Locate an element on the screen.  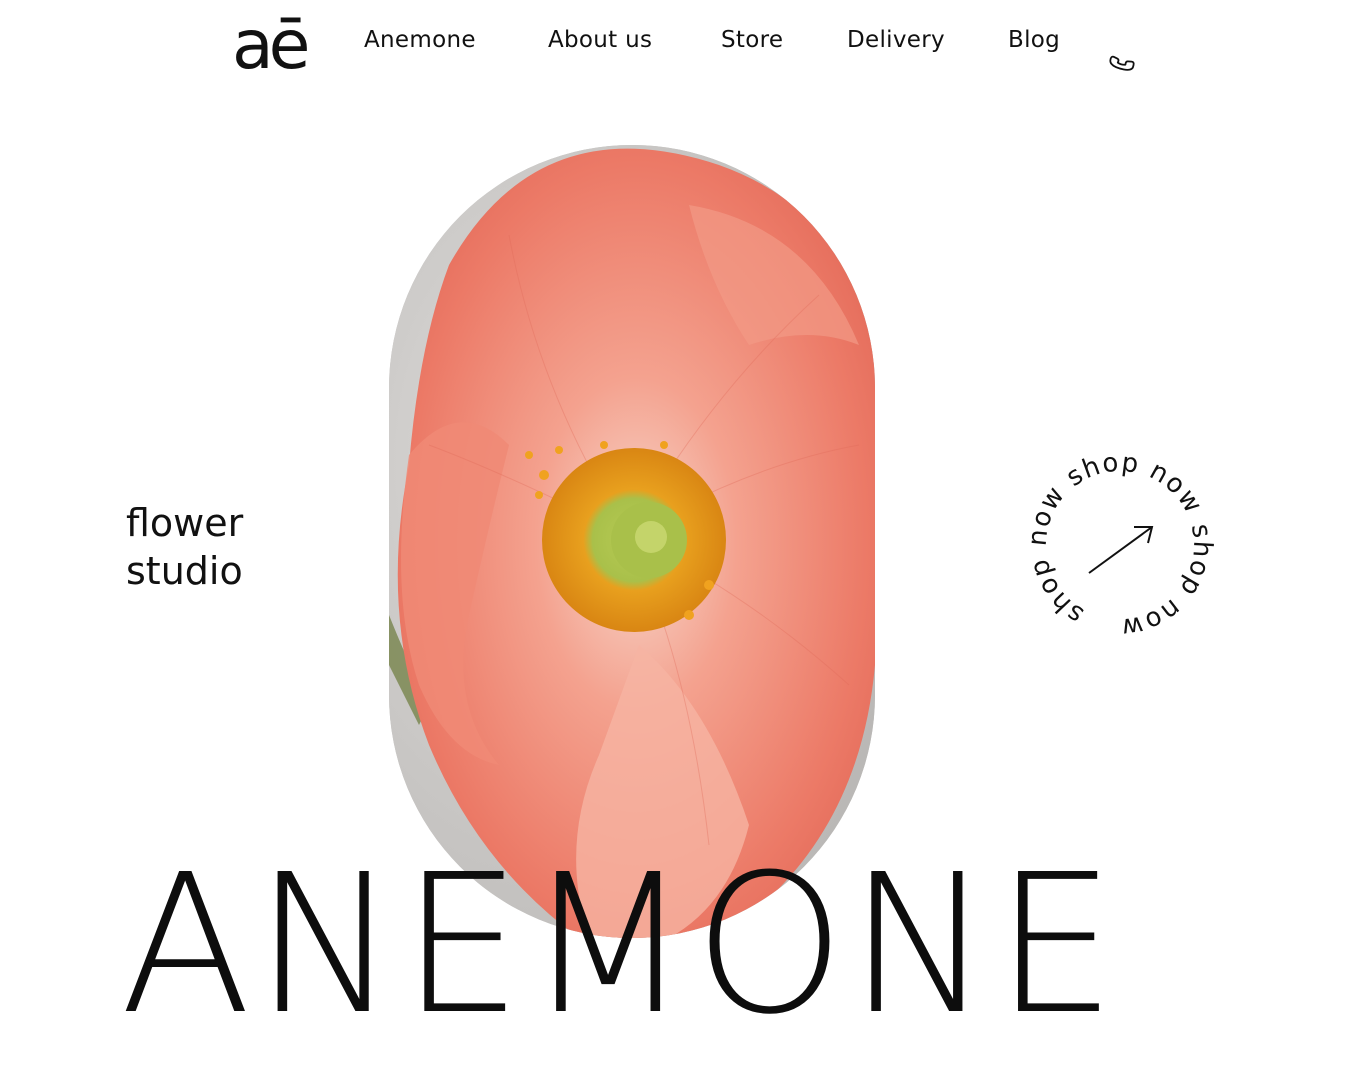
brand-logo: aē is located at coordinates (271, 46).